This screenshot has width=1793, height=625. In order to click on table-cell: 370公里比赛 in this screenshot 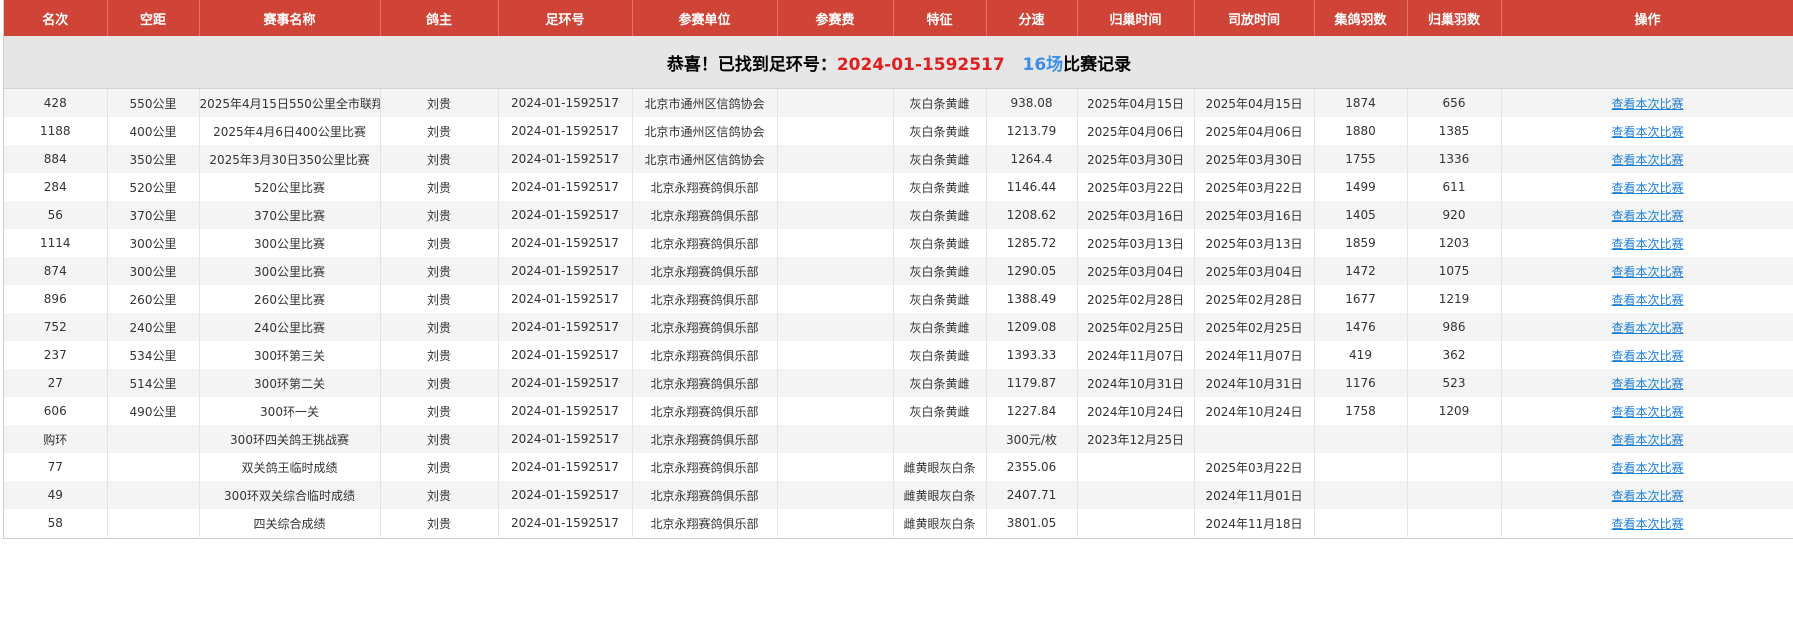, I will do `click(290, 215)`.